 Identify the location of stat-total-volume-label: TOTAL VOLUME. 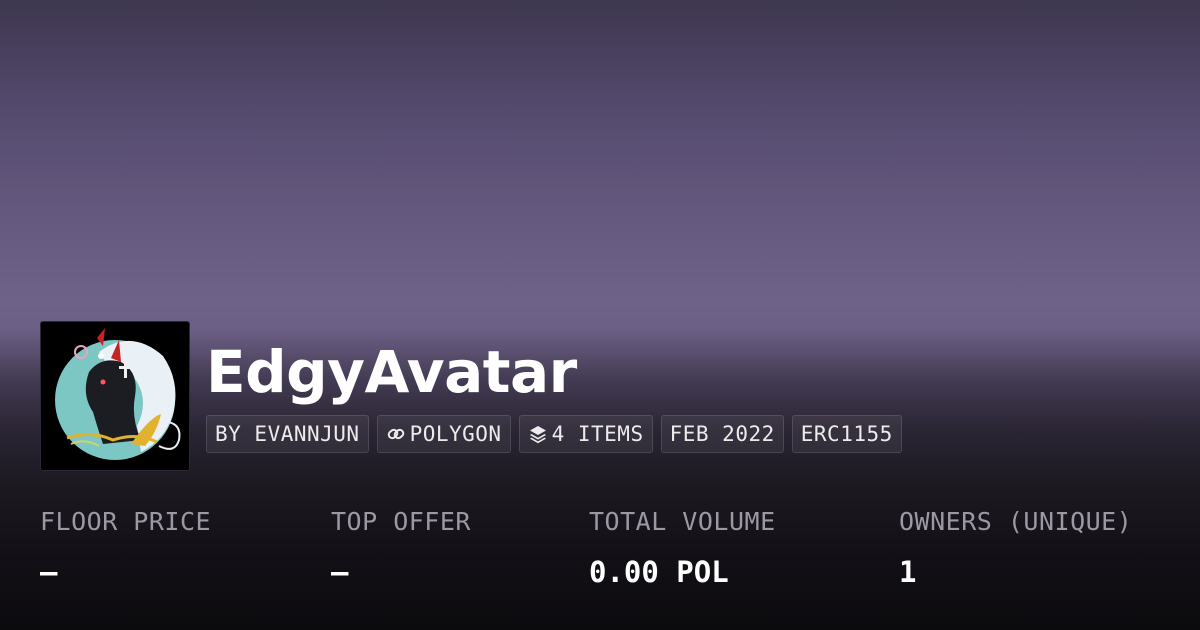
(682, 521).